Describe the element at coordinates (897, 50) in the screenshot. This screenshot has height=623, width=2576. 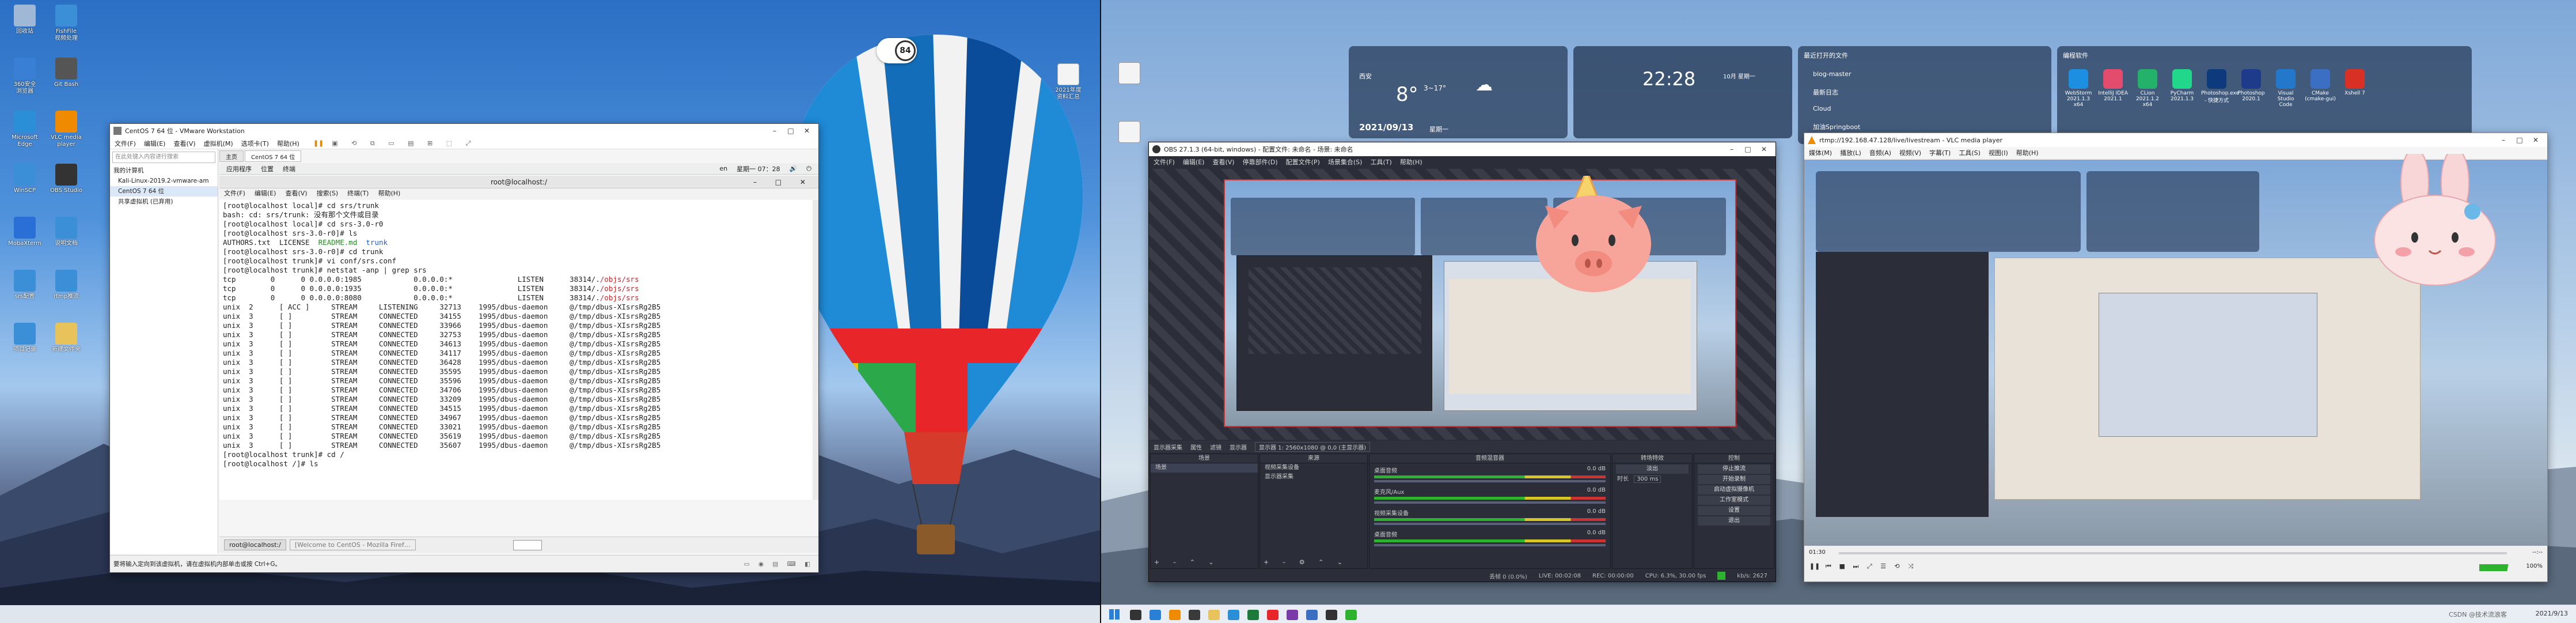
I see `float-badge: 84` at that location.